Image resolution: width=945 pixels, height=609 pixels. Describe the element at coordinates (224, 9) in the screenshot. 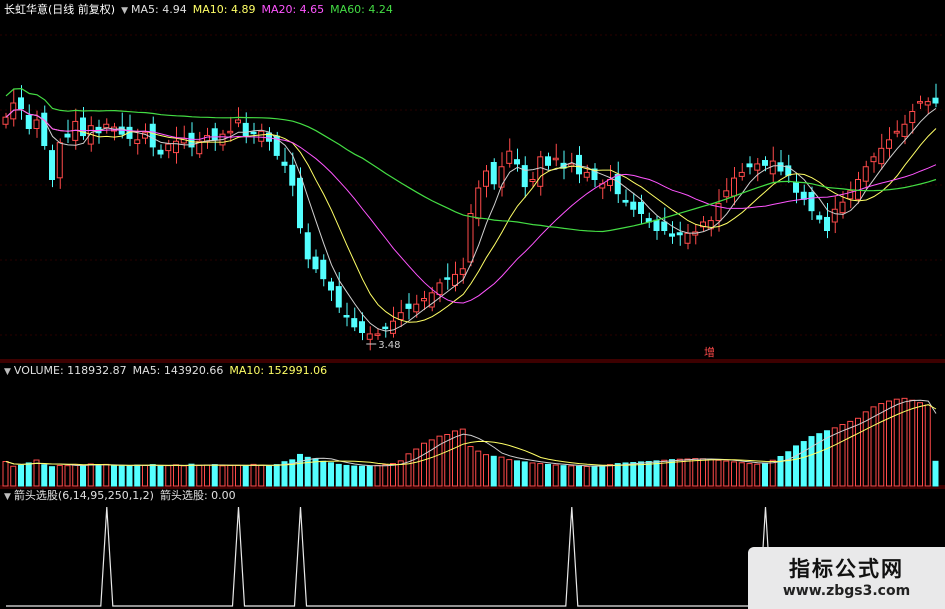

I see `ma10-readout: MA10: 4.89` at that location.